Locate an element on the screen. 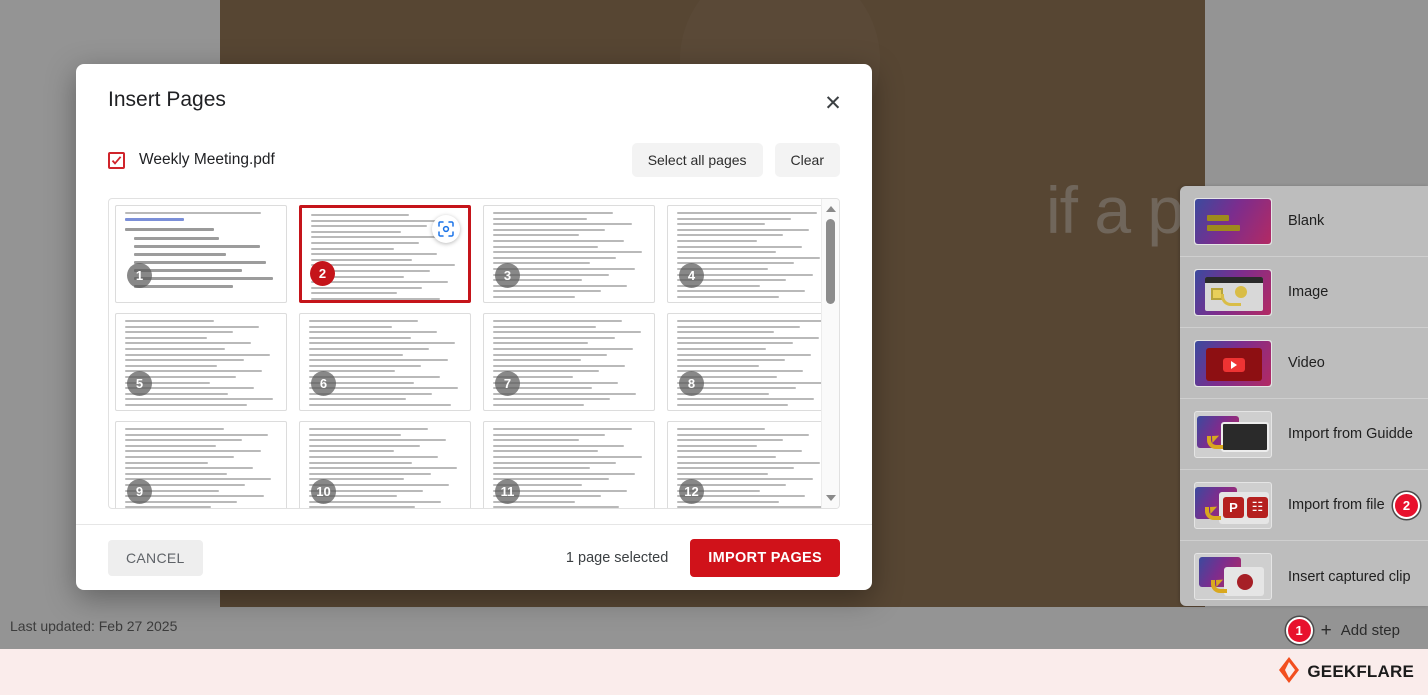 This screenshot has width=1428, height=695. insert-option-captured-clip: Insert captured clip is located at coordinates (1304, 573).